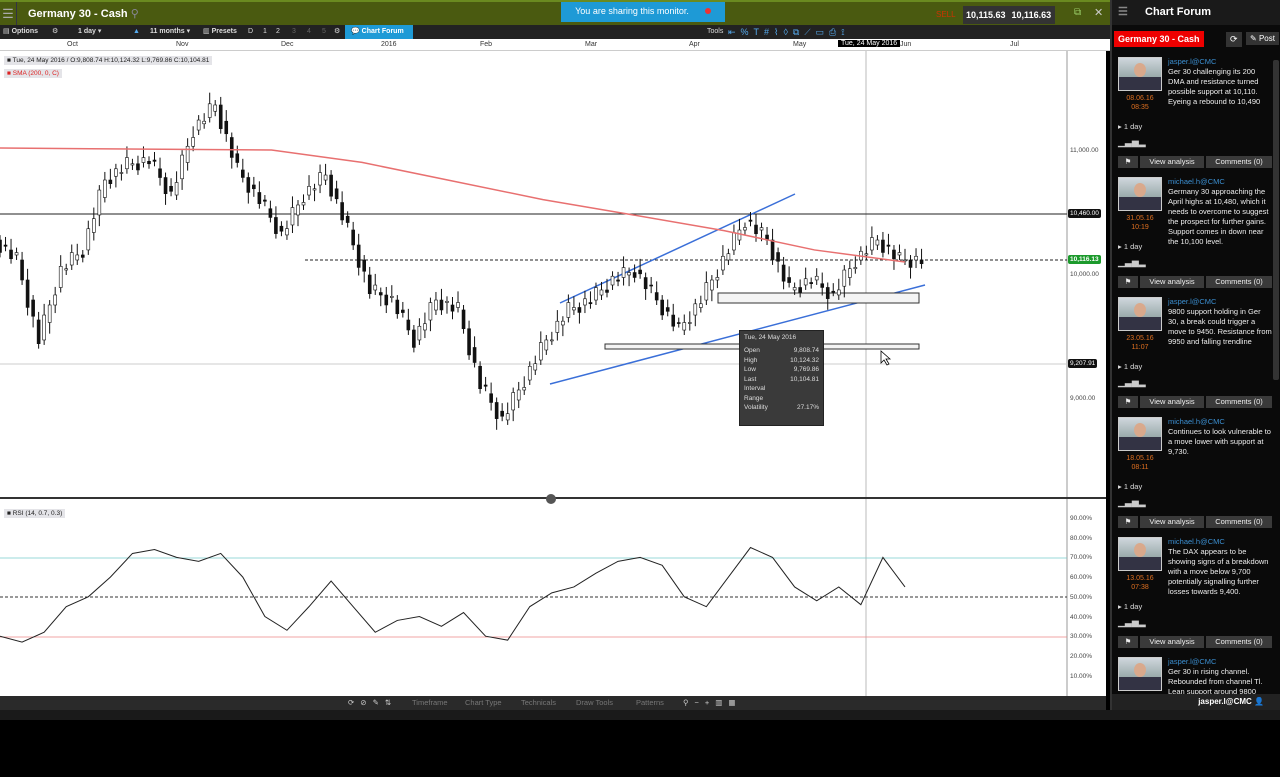 This screenshot has height=777, width=1280. What do you see at coordinates (650, 703) in the screenshot?
I see `tab-patterns: Patterns` at bounding box center [650, 703].